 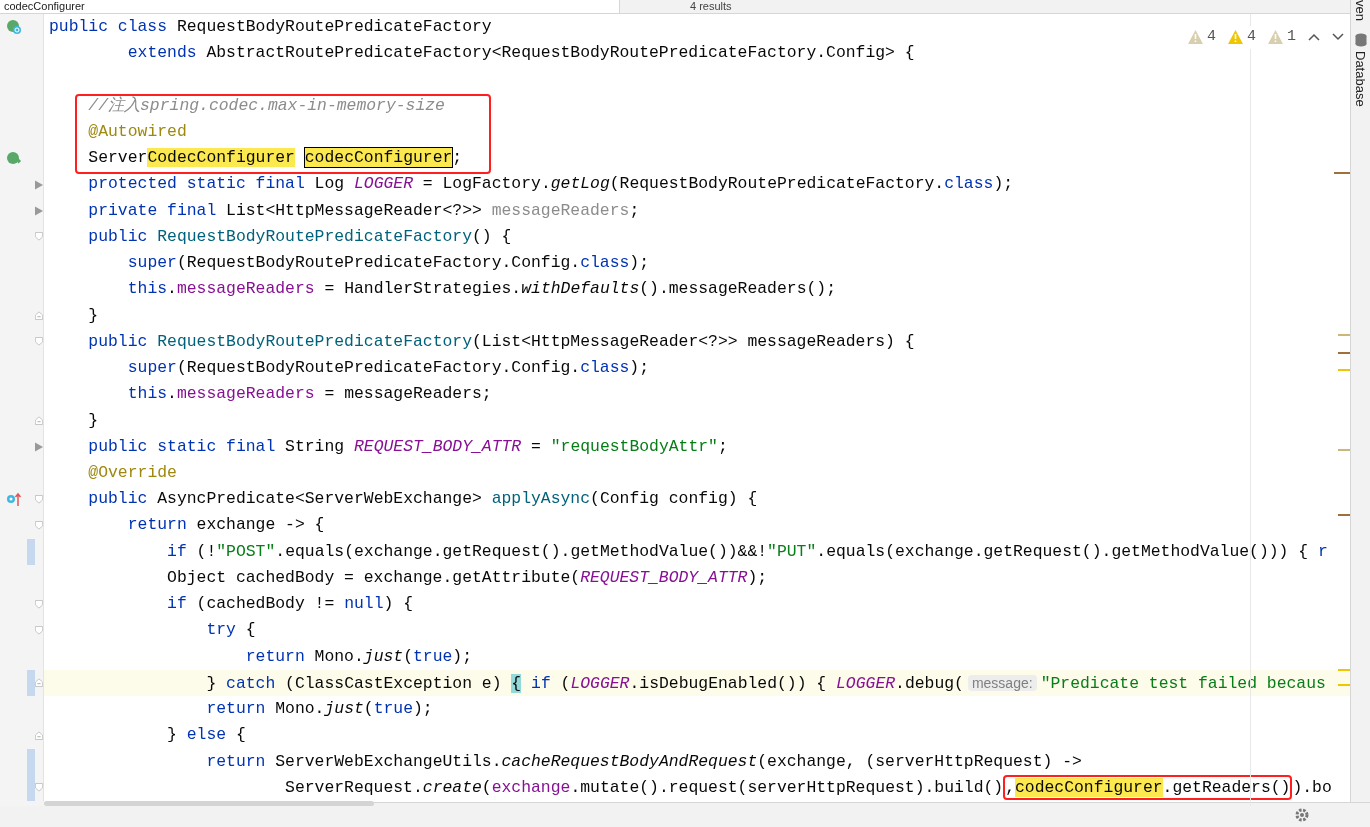 I want to click on horizontal-scrollbar, so click(x=209, y=804).